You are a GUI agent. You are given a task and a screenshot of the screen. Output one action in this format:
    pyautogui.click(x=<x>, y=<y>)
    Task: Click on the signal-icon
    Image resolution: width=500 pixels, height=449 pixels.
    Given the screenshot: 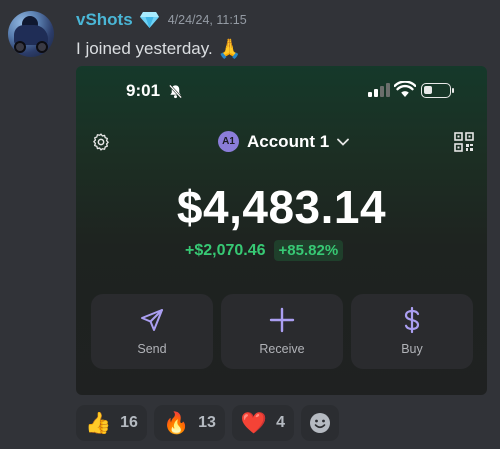 What is the action you would take?
    pyautogui.click(x=379, y=90)
    